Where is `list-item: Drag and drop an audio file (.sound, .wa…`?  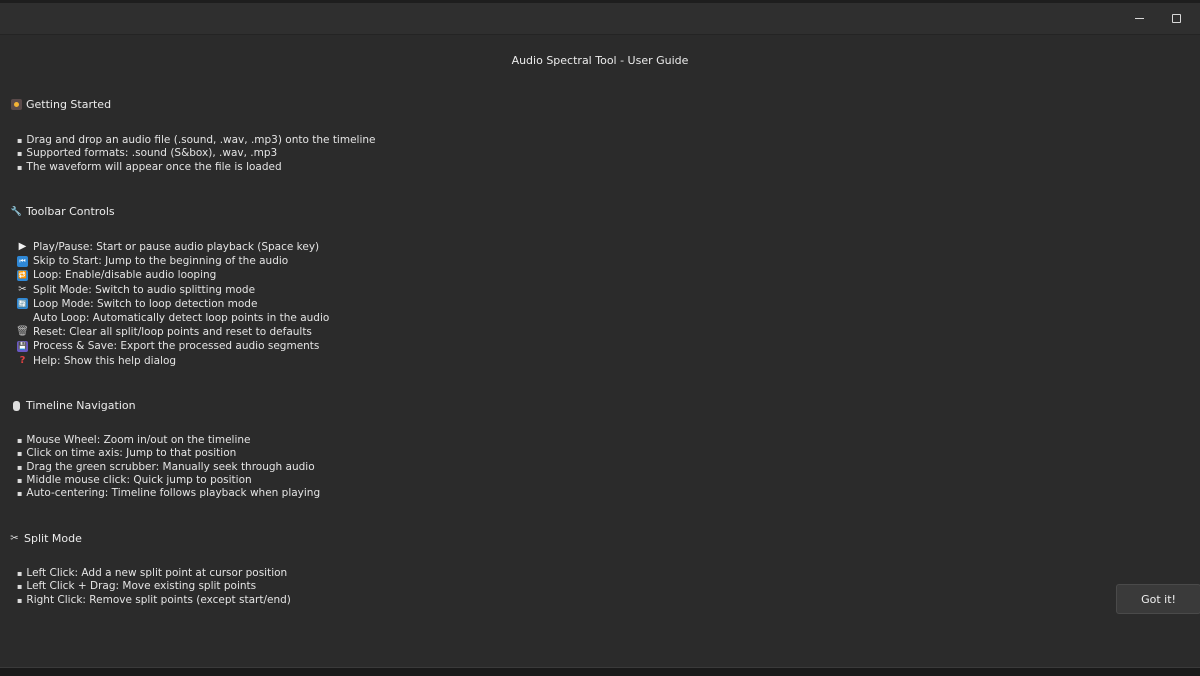 list-item: Drag and drop an audio file (.sound, .wa… is located at coordinates (196, 140).